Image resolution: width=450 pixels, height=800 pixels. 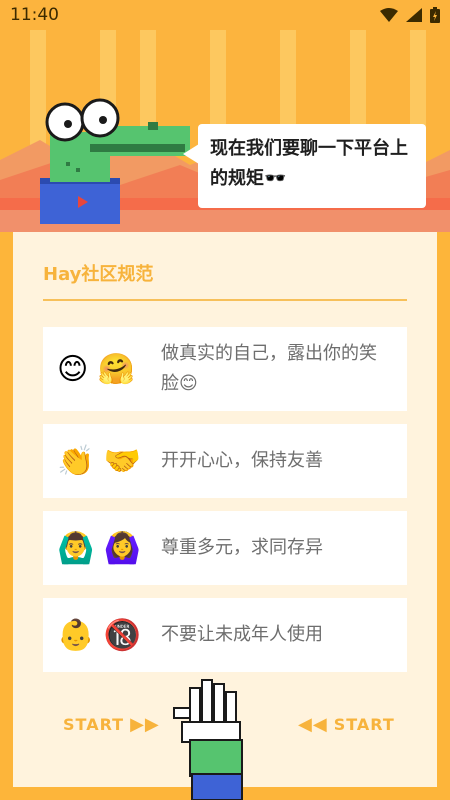 I want to click on rule-item: 😊 🤗 做真实的自己，露出你的笑脸😊, so click(x=225, y=369).